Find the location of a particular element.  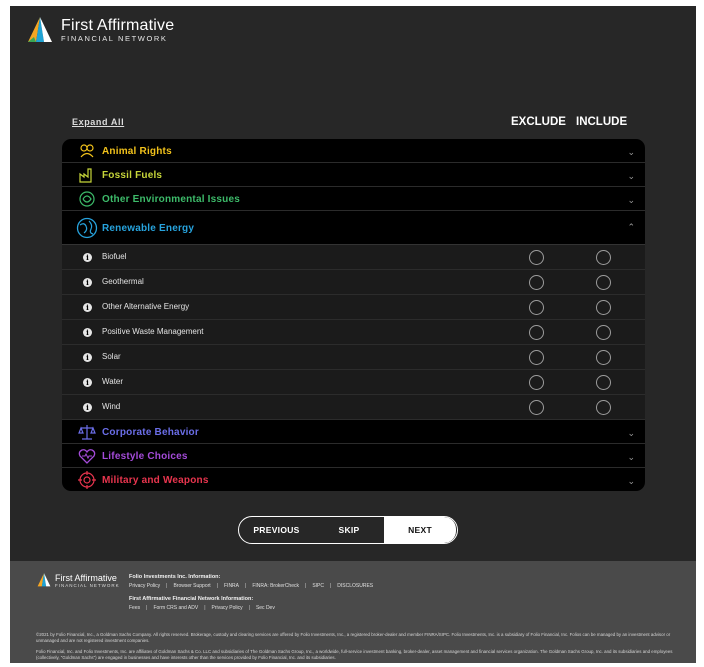

category-renewable-energy: Renewable Energy ⌃ is located at coordinates (353, 228).